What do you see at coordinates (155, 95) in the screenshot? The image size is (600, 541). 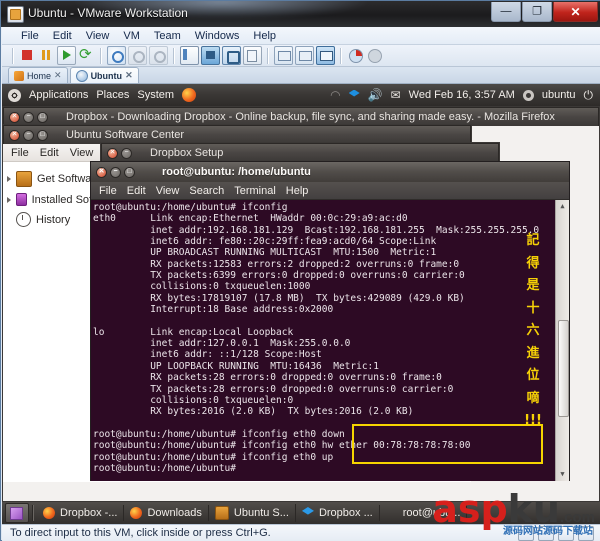 I see `menu-system: System` at bounding box center [155, 95].